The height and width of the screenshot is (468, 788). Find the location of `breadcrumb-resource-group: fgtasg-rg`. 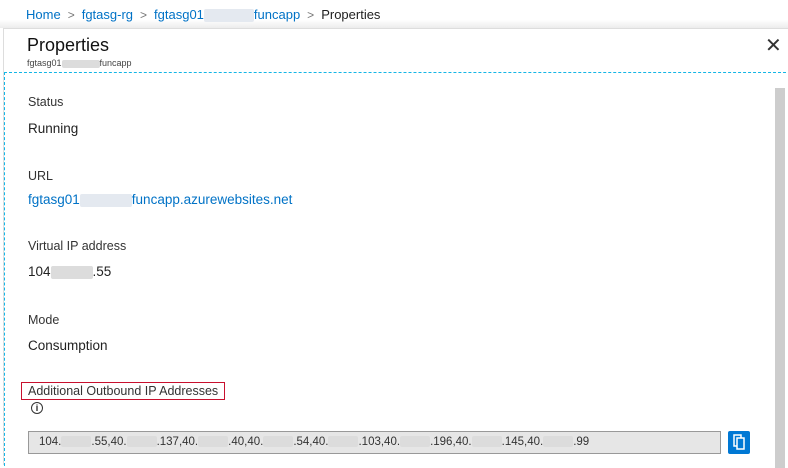

breadcrumb-resource-group: fgtasg-rg is located at coordinates (107, 14).